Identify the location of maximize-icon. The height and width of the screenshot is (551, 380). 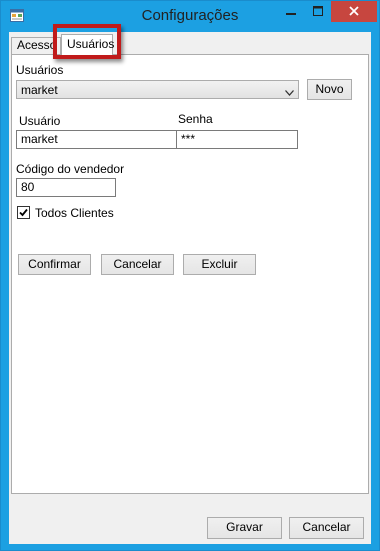
(317, 12).